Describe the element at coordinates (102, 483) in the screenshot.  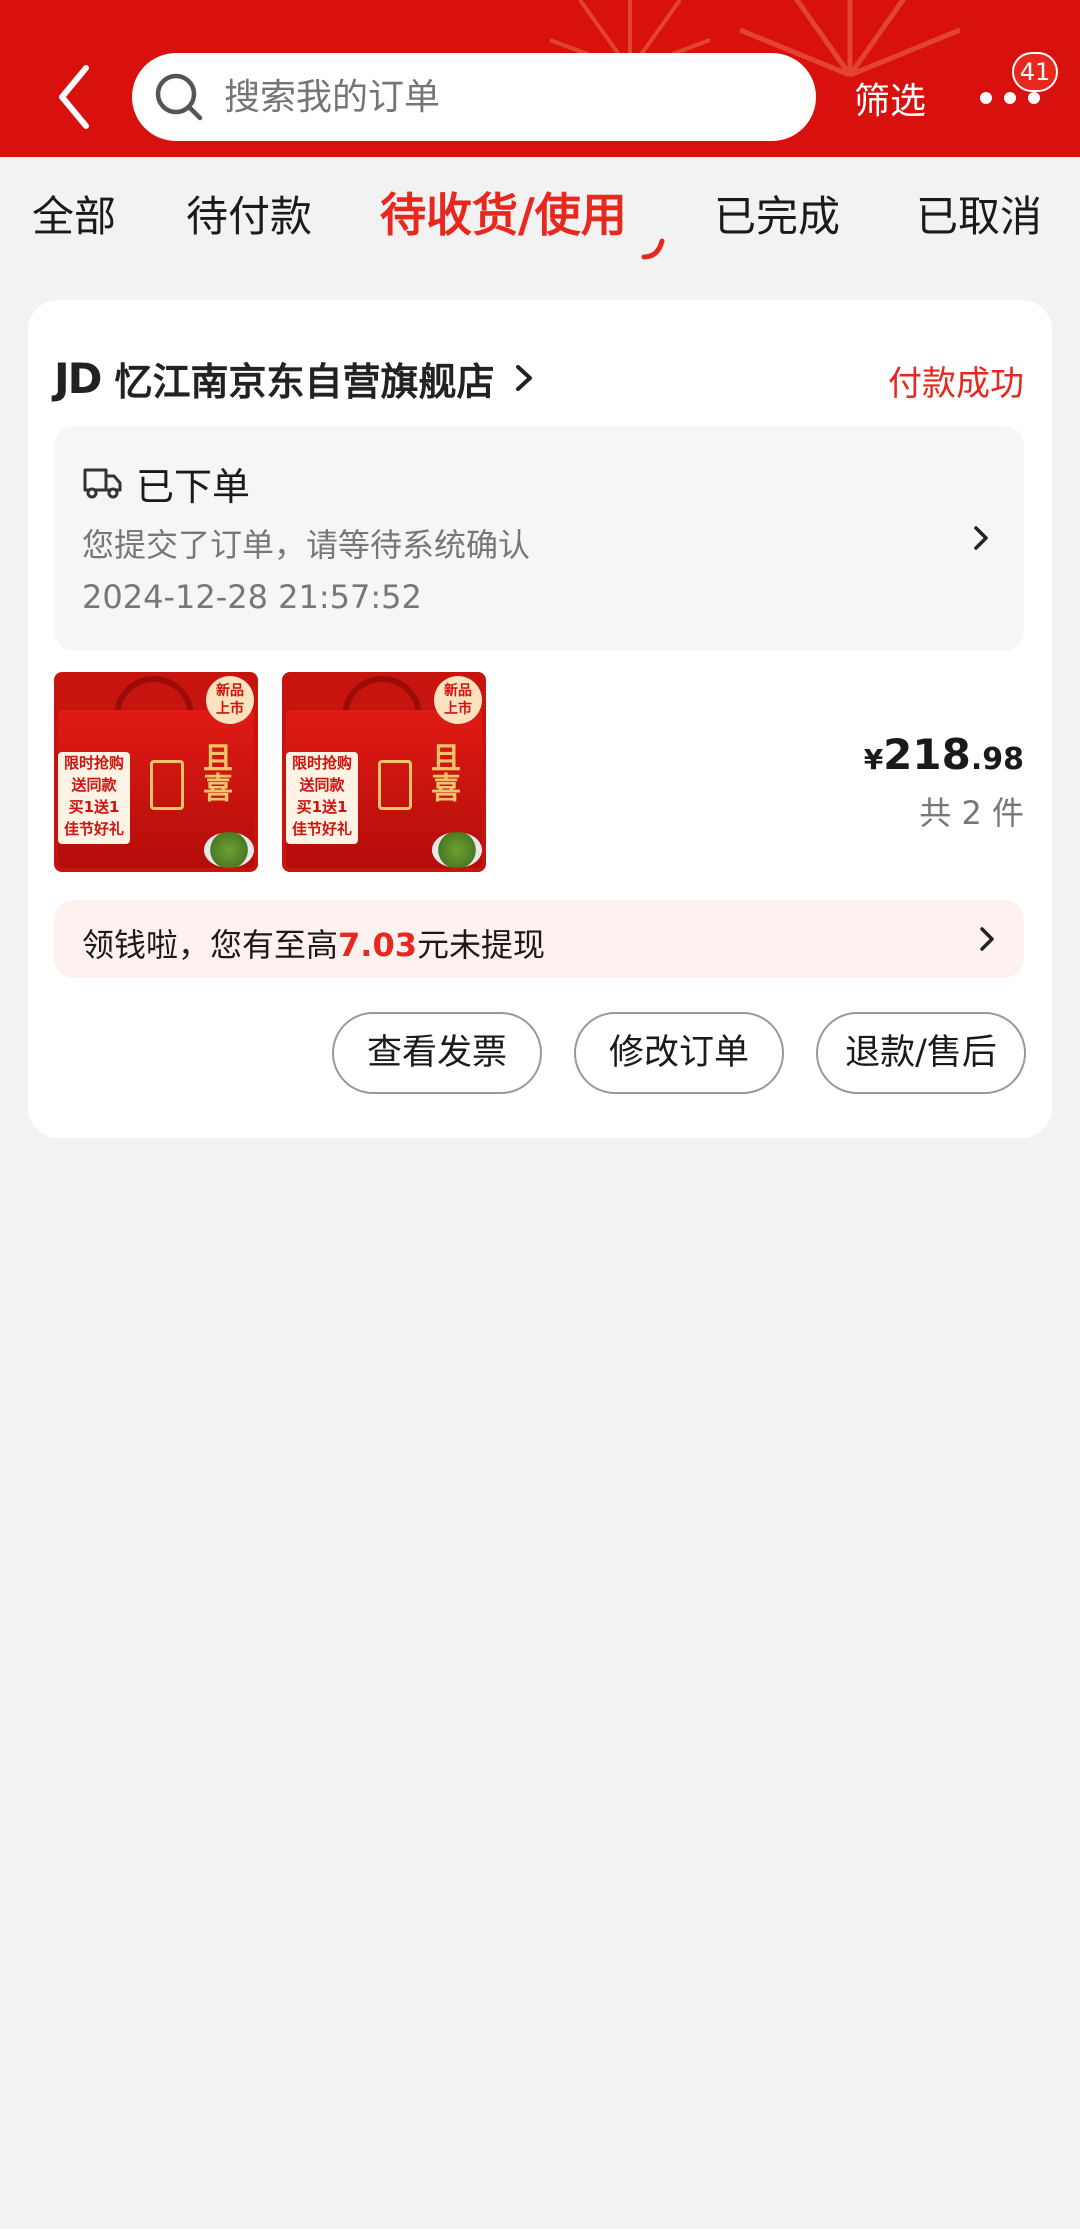
I see `delivery-truck-icon` at that location.